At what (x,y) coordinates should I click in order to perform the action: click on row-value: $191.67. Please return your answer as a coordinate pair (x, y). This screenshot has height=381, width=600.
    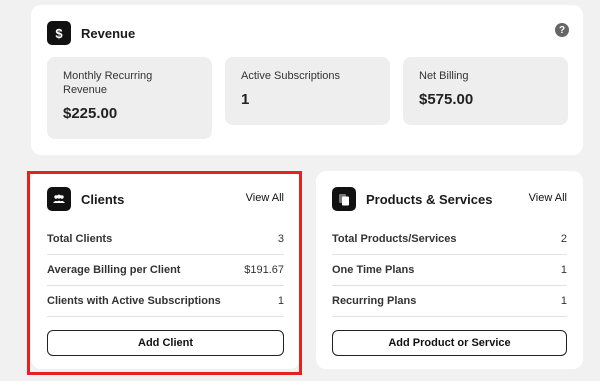
    Looking at the image, I should click on (264, 270).